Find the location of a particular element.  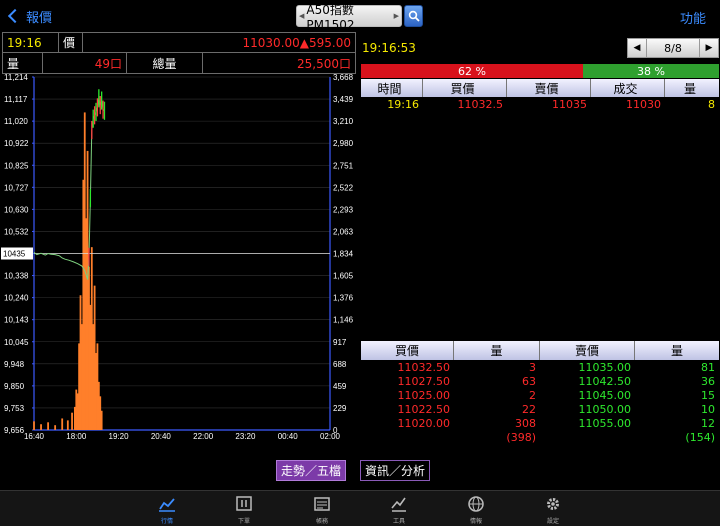

book-bid-price: 11032.50 is located at coordinates (424, 367).